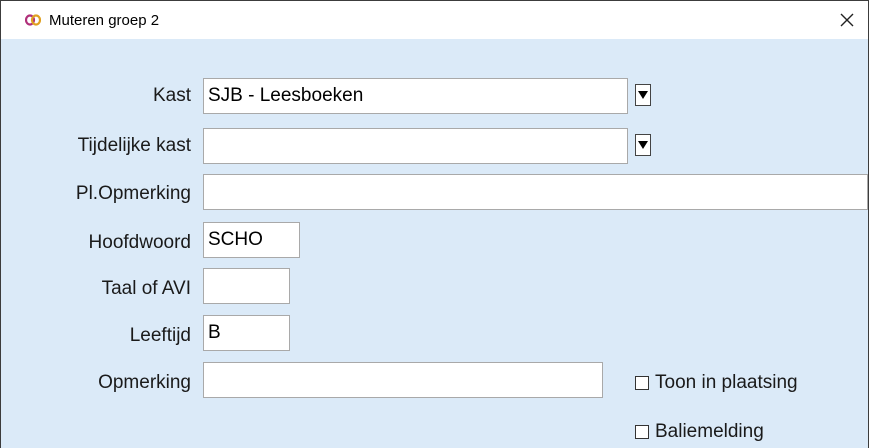  What do you see at coordinates (133, 193) in the screenshot?
I see `label-pl-opmerking: Pl.Opmerking` at bounding box center [133, 193].